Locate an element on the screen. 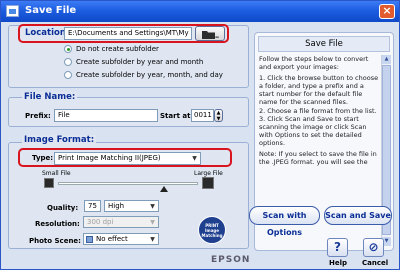 The width and height of the screenshot is (400, 270). photo-scene-icon is located at coordinates (89, 239).